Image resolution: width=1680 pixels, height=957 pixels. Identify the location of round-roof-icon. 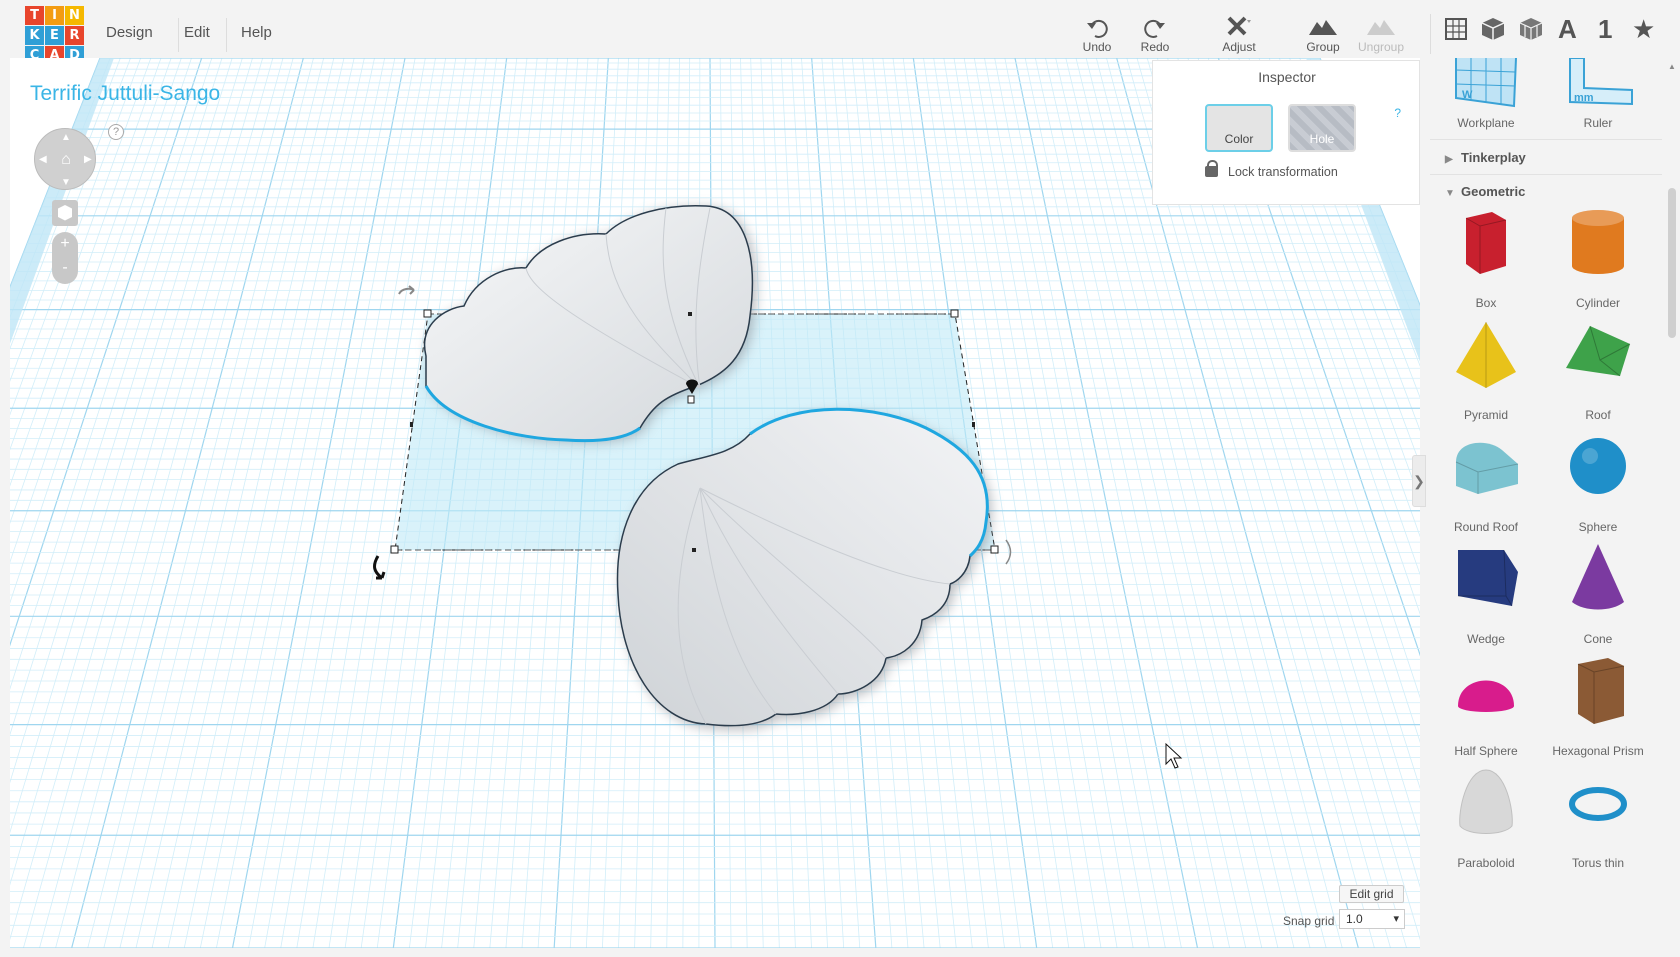
(1487, 468).